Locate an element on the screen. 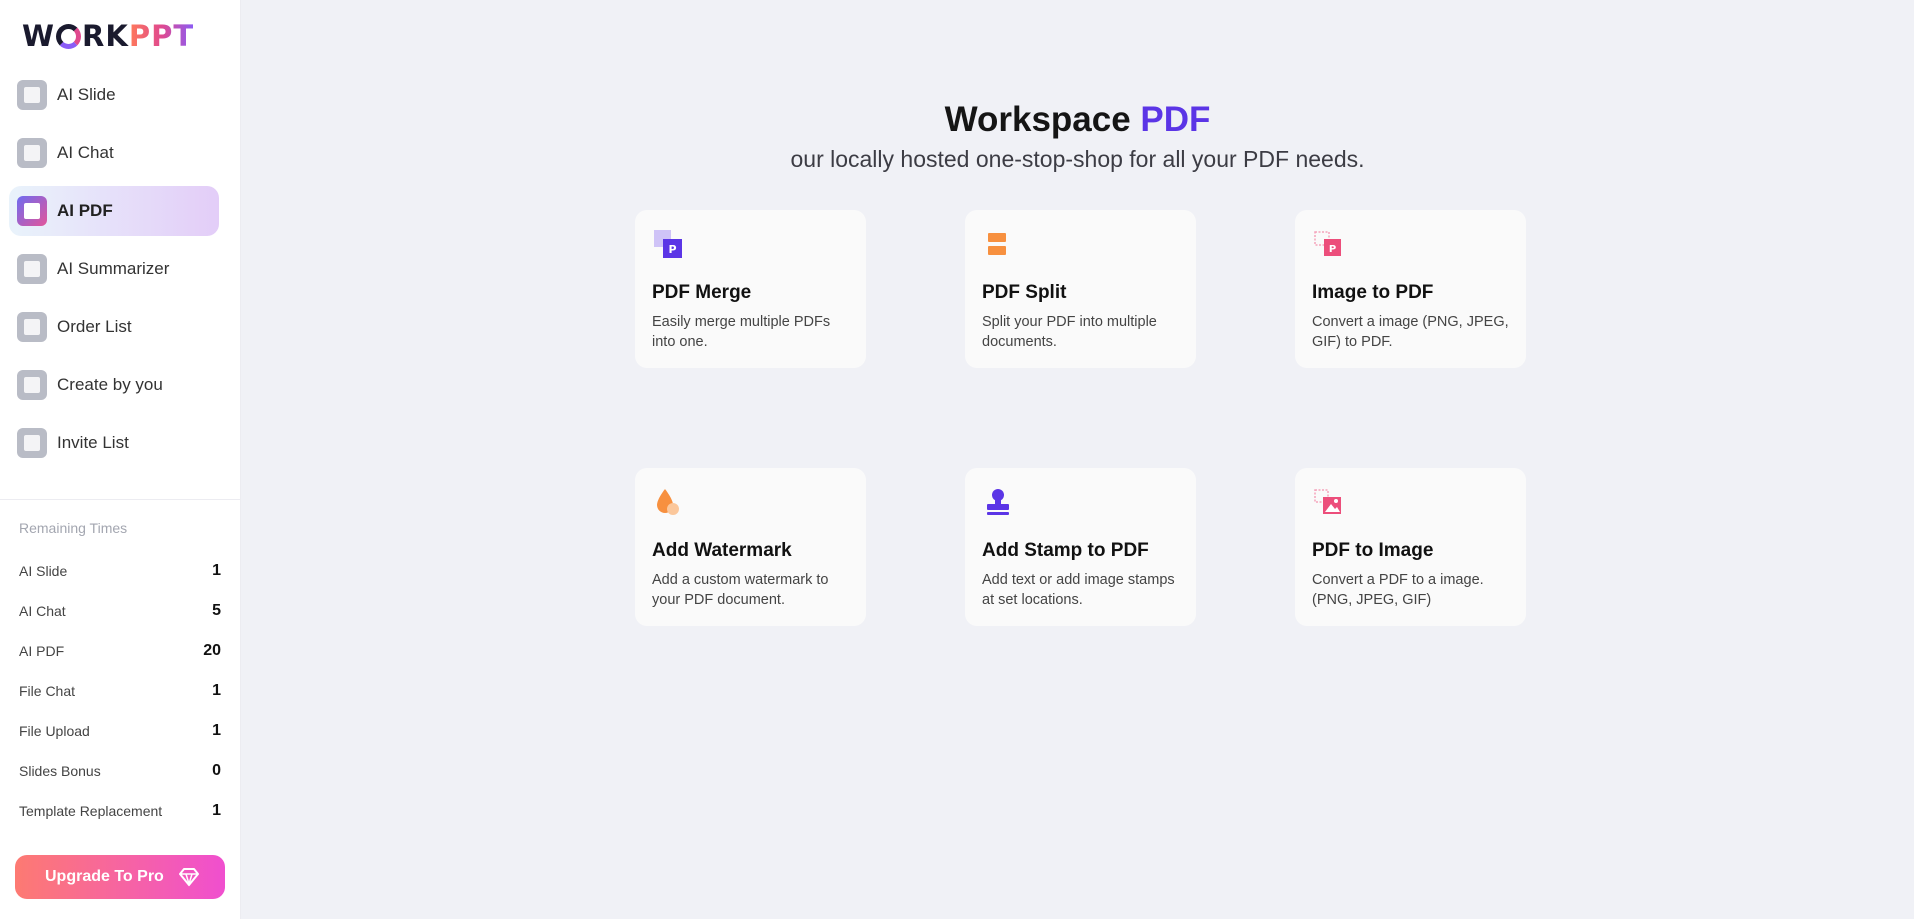 This screenshot has height=919, width=1914. summarizer-icon is located at coordinates (32, 269).